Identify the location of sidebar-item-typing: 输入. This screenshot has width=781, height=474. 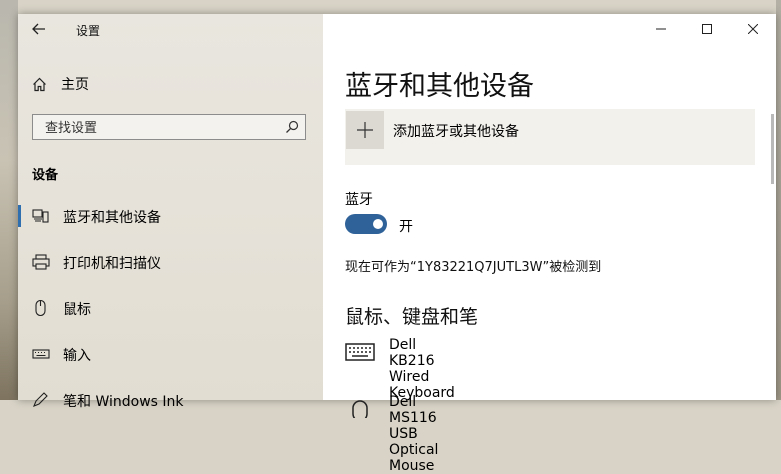
(170, 354).